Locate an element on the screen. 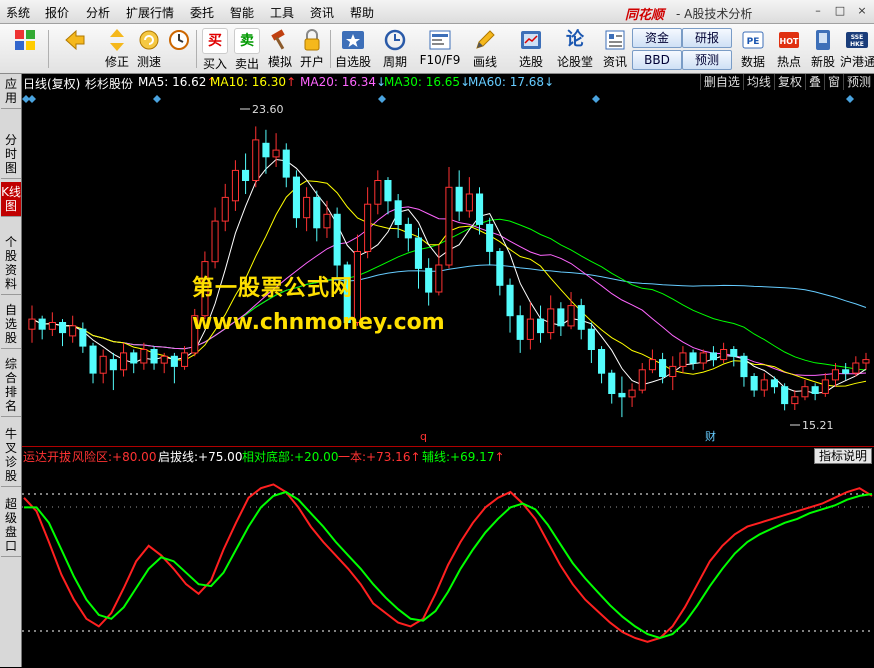  period-button: 周期 is located at coordinates (395, 49).